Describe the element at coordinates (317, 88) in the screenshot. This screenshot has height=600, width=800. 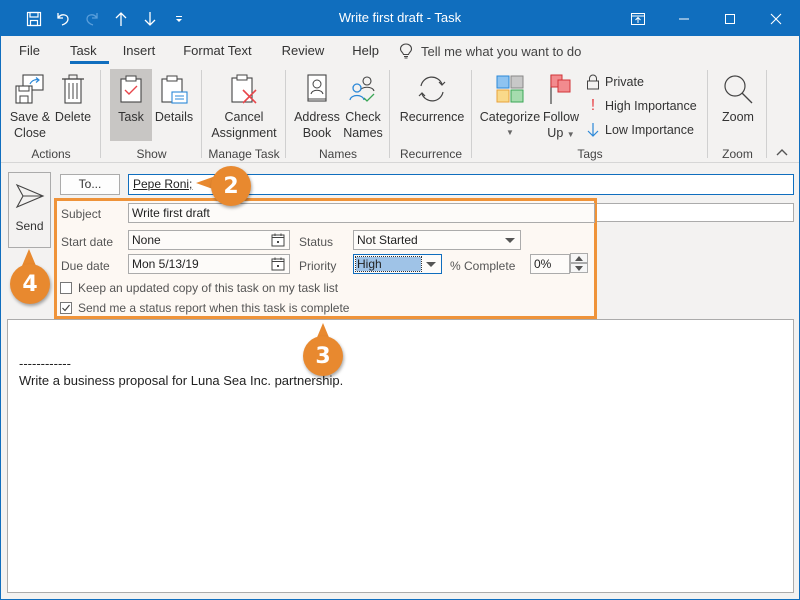
I see `address-book-icon` at that location.